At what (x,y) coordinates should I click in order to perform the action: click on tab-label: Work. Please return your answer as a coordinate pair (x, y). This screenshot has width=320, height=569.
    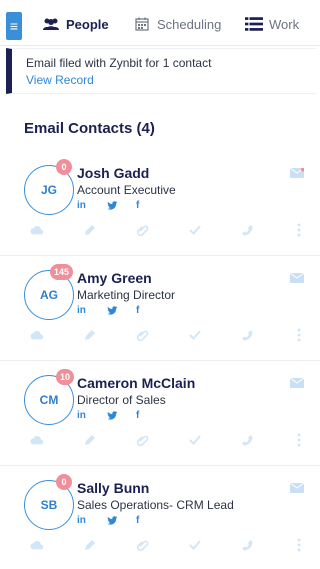
    Looking at the image, I should click on (284, 24).